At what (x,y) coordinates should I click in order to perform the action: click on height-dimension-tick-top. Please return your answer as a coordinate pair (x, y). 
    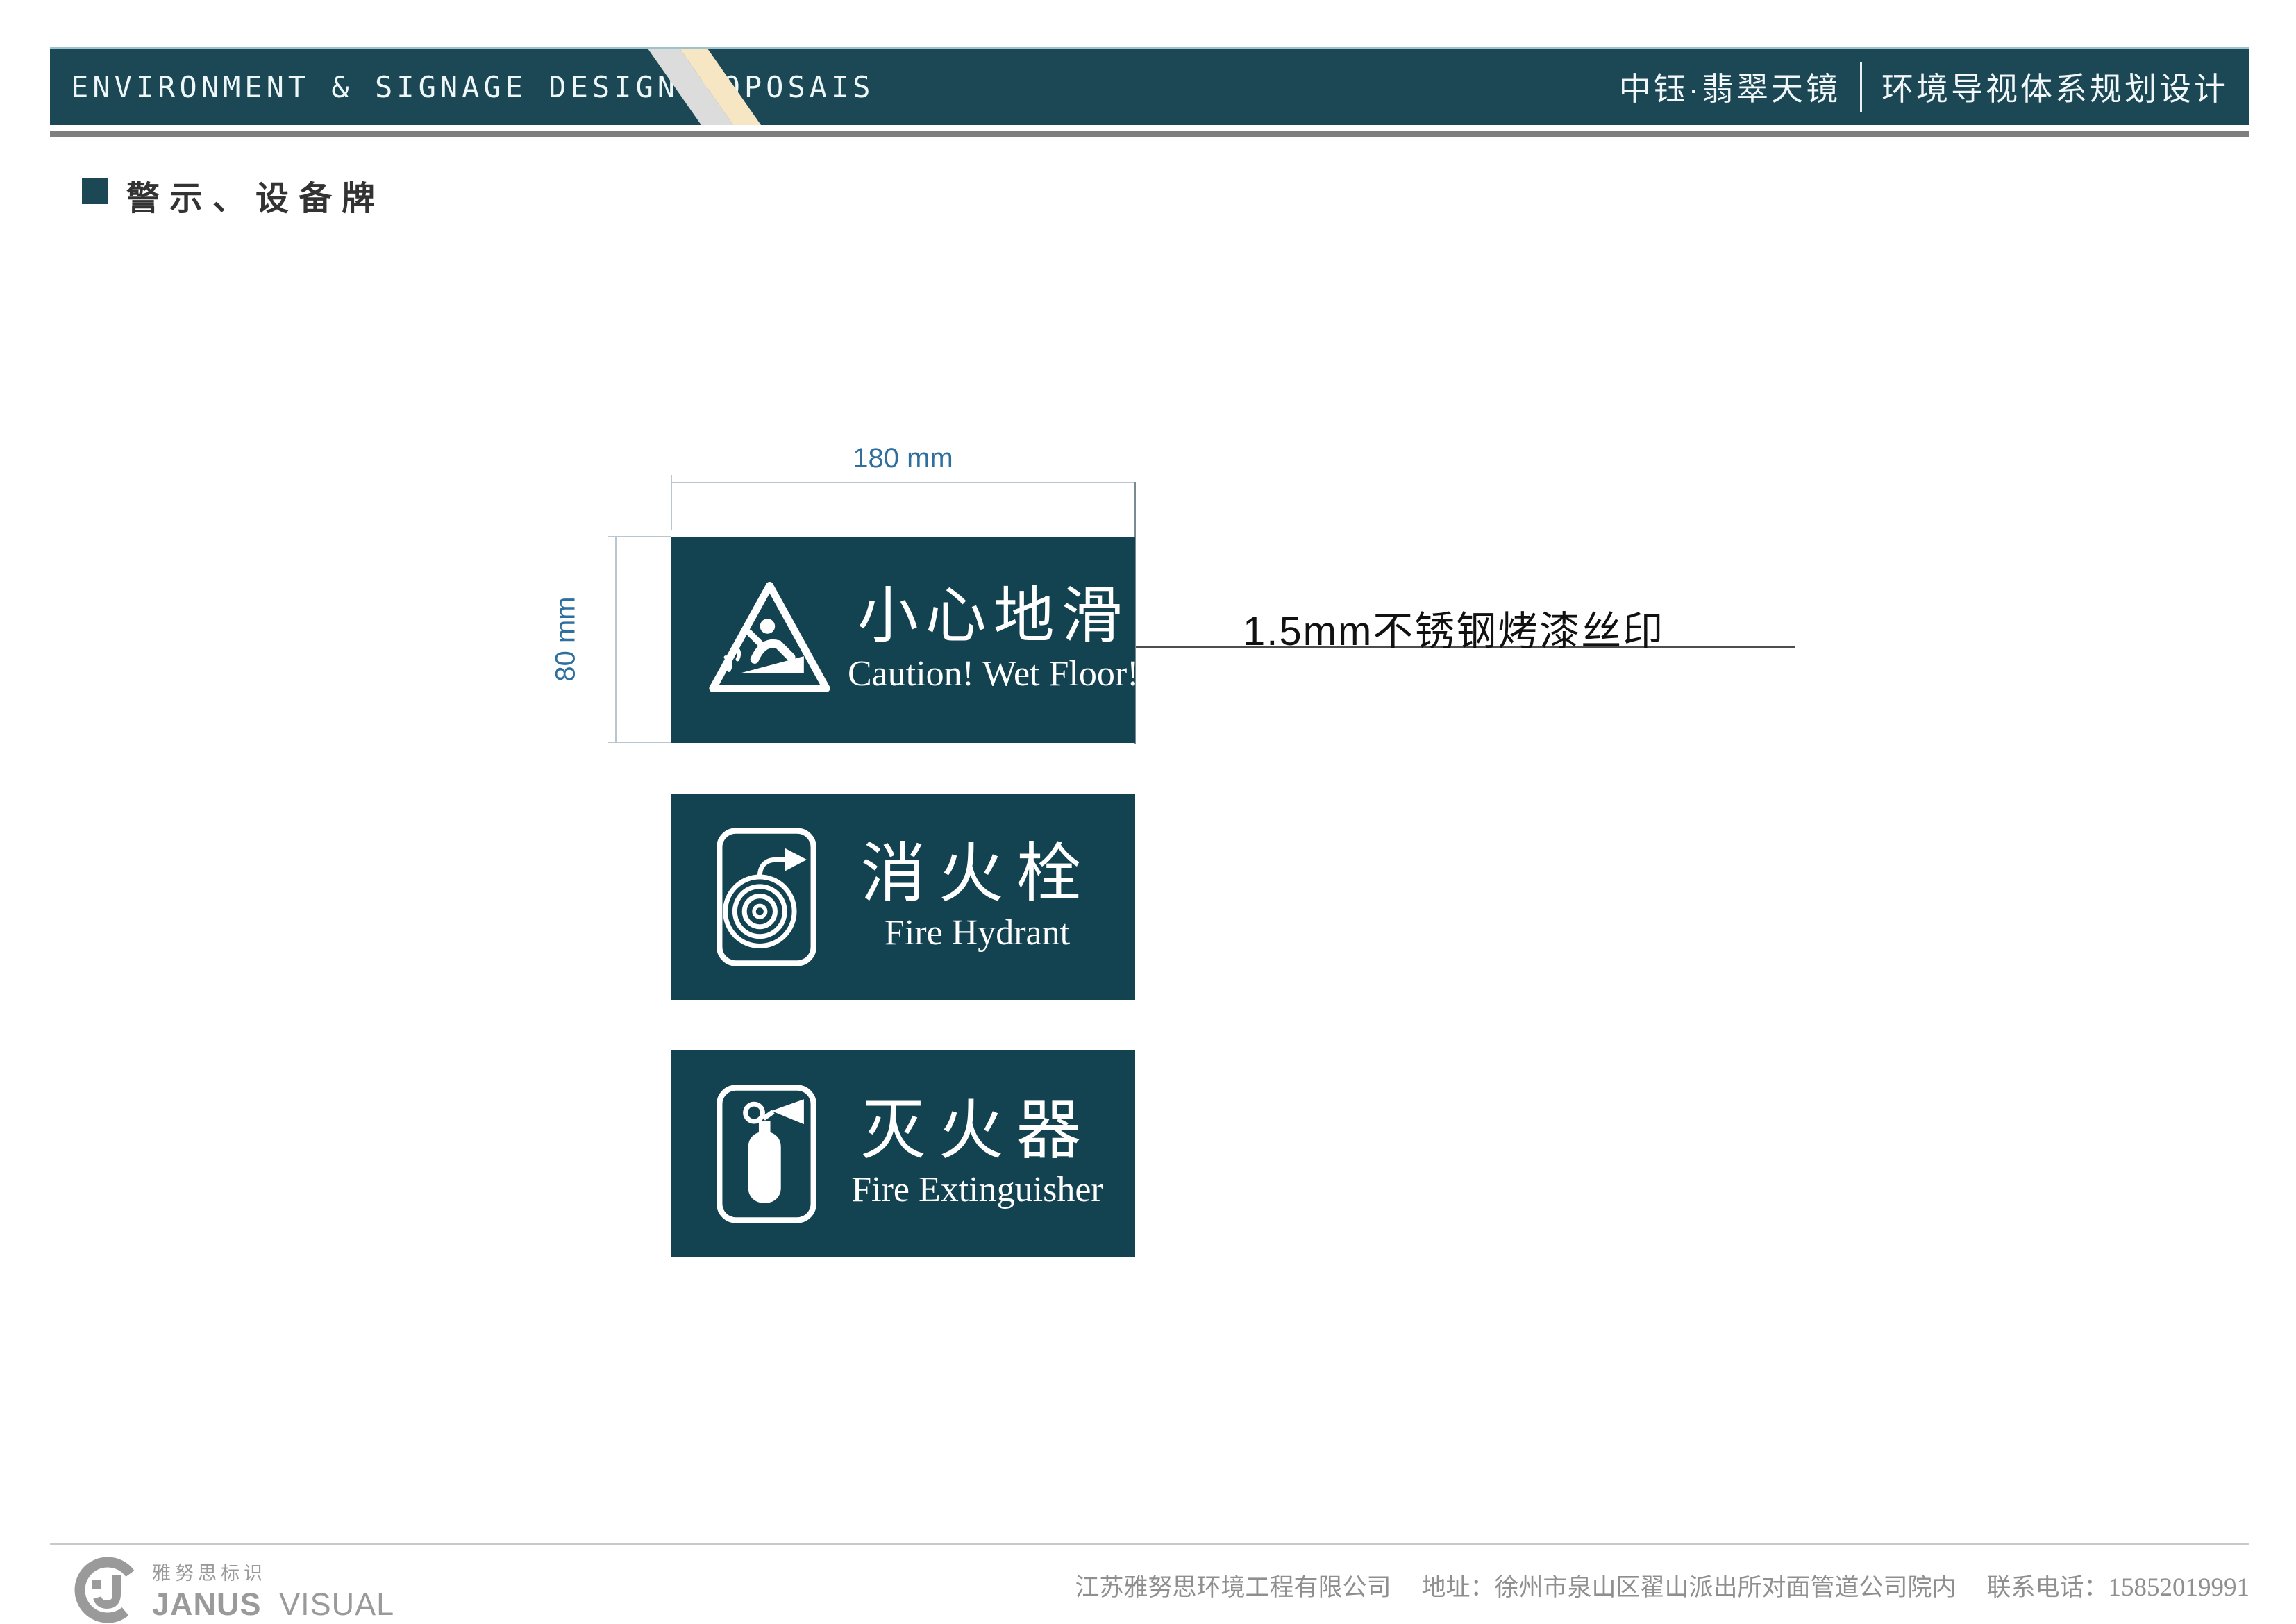
    Looking at the image, I should click on (639, 537).